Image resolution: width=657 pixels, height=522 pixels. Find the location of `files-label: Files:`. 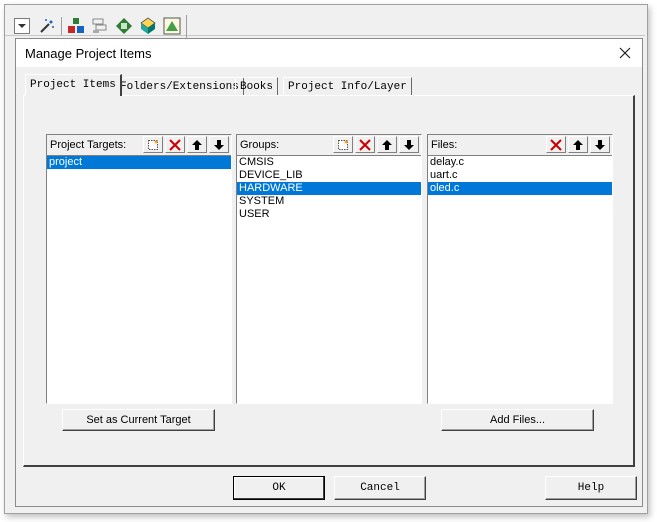

files-label: Files: is located at coordinates (444, 145).